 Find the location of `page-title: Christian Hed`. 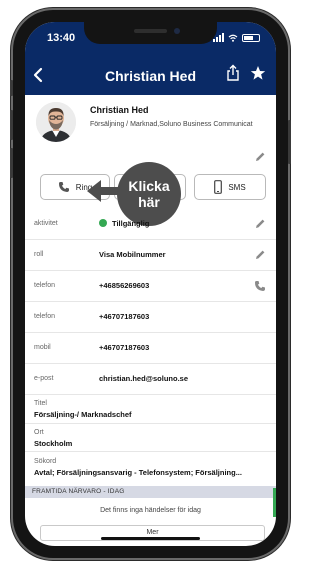

page-title: Christian Hed is located at coordinates (150, 76).